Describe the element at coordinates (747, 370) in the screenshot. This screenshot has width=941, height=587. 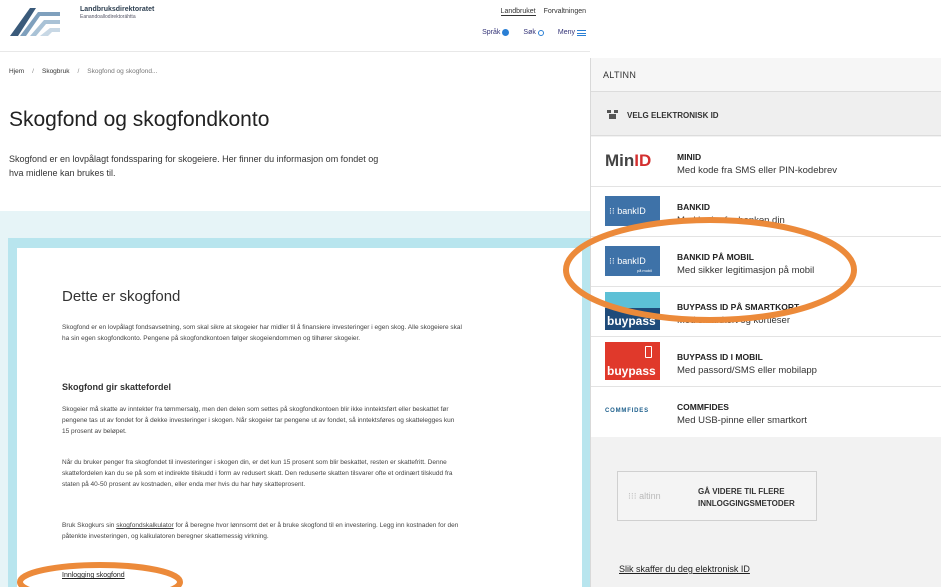
I see `option-desc: Med passord/SMS eller mobilapp` at that location.